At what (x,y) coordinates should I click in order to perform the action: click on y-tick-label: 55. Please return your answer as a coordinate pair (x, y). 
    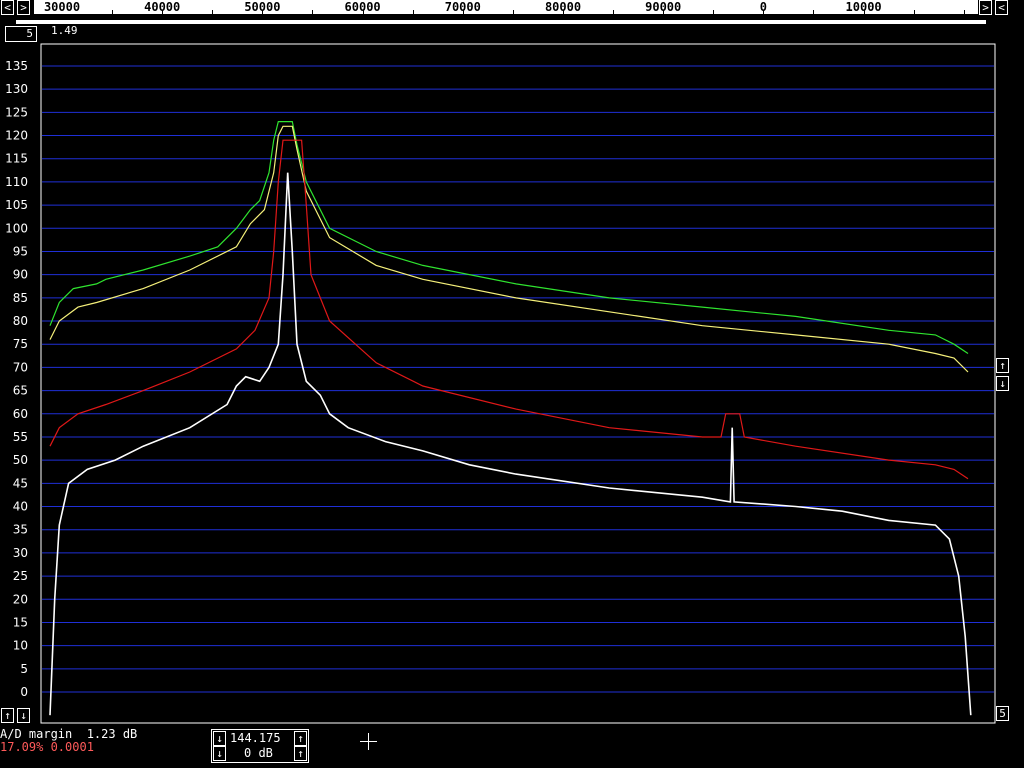
    Looking at the image, I should click on (20, 437).